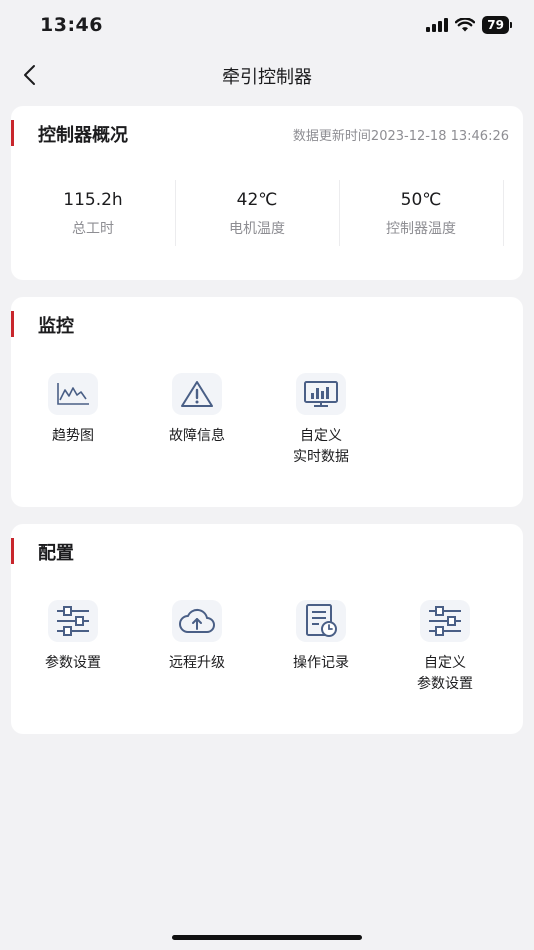 This screenshot has width=534, height=950. I want to click on wifi-icon, so click(465, 24).